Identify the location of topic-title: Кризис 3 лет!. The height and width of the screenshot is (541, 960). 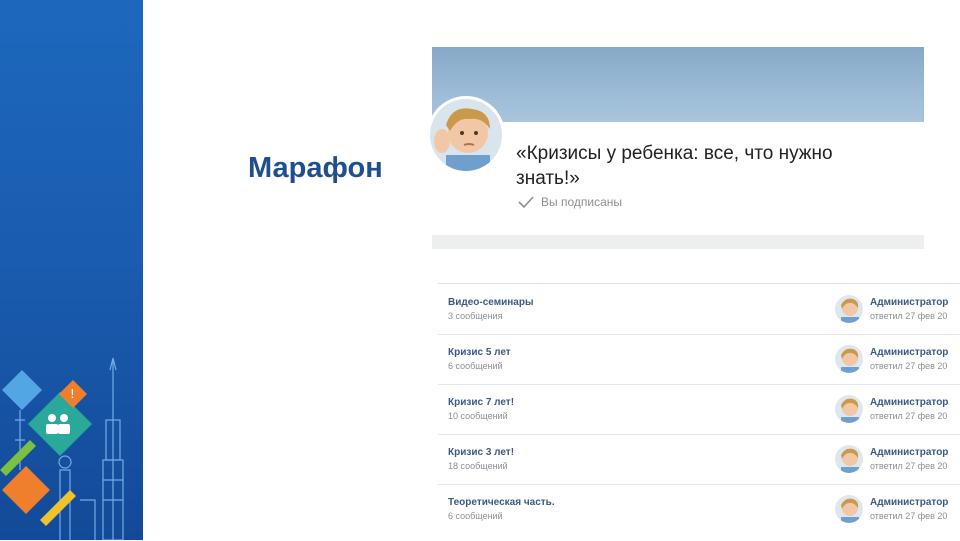
(481, 452).